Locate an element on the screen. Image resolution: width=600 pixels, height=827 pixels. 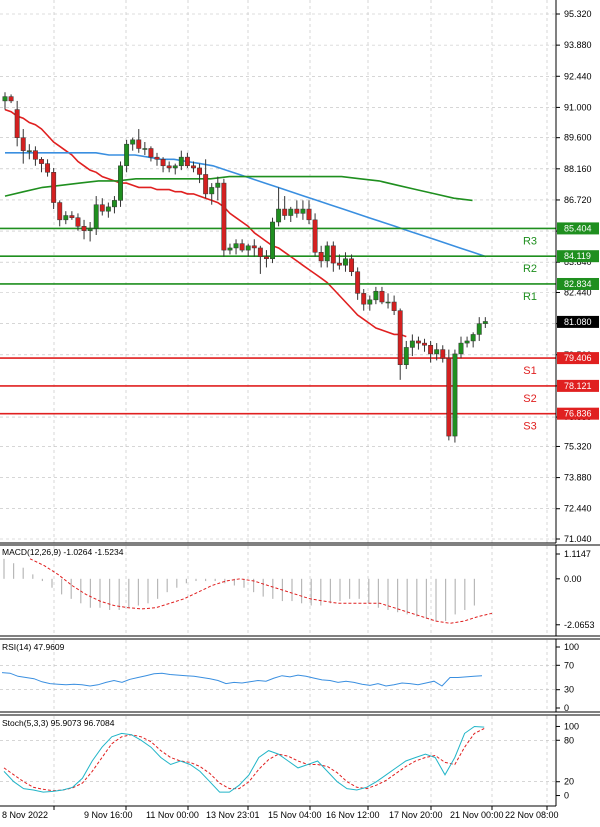
time-tick-label: 8 Nov 2022 is located at coordinates (25, 815).